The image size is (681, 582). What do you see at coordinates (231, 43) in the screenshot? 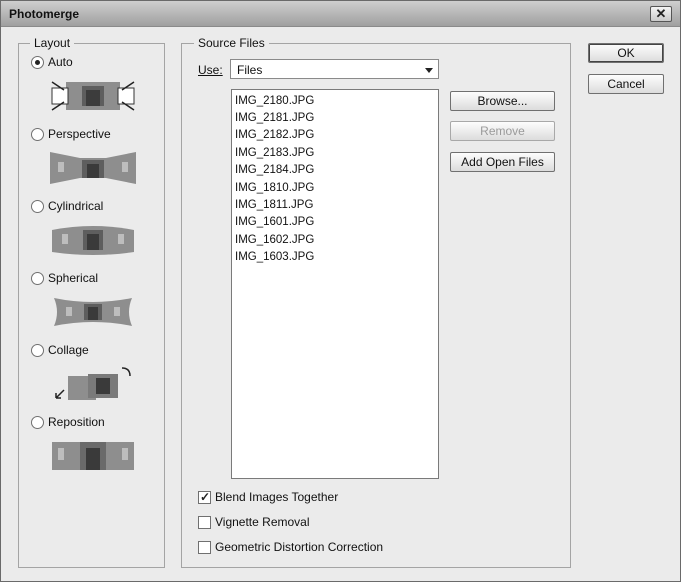
I see `source-files-label: Source Files` at bounding box center [231, 43].